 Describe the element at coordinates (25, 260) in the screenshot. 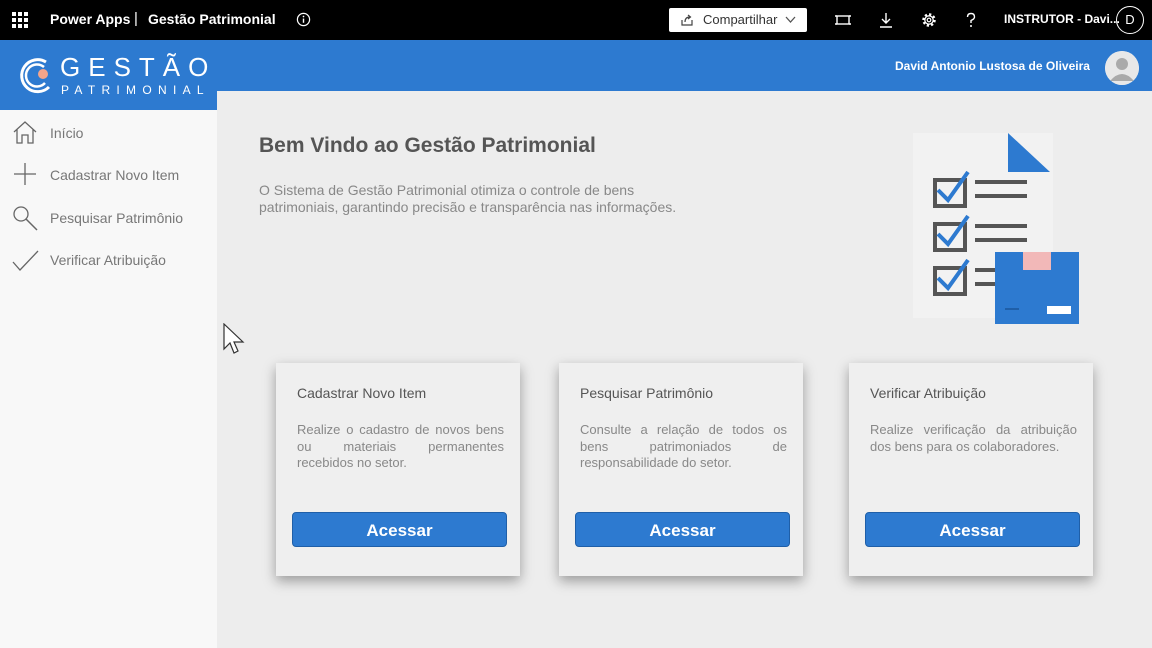

I see `check-icon` at that location.